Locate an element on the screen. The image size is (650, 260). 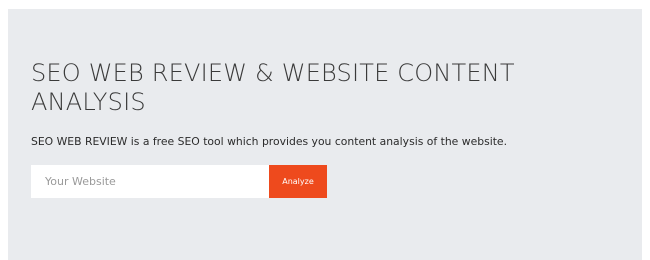
analyze-button: Analyze is located at coordinates (298, 181).